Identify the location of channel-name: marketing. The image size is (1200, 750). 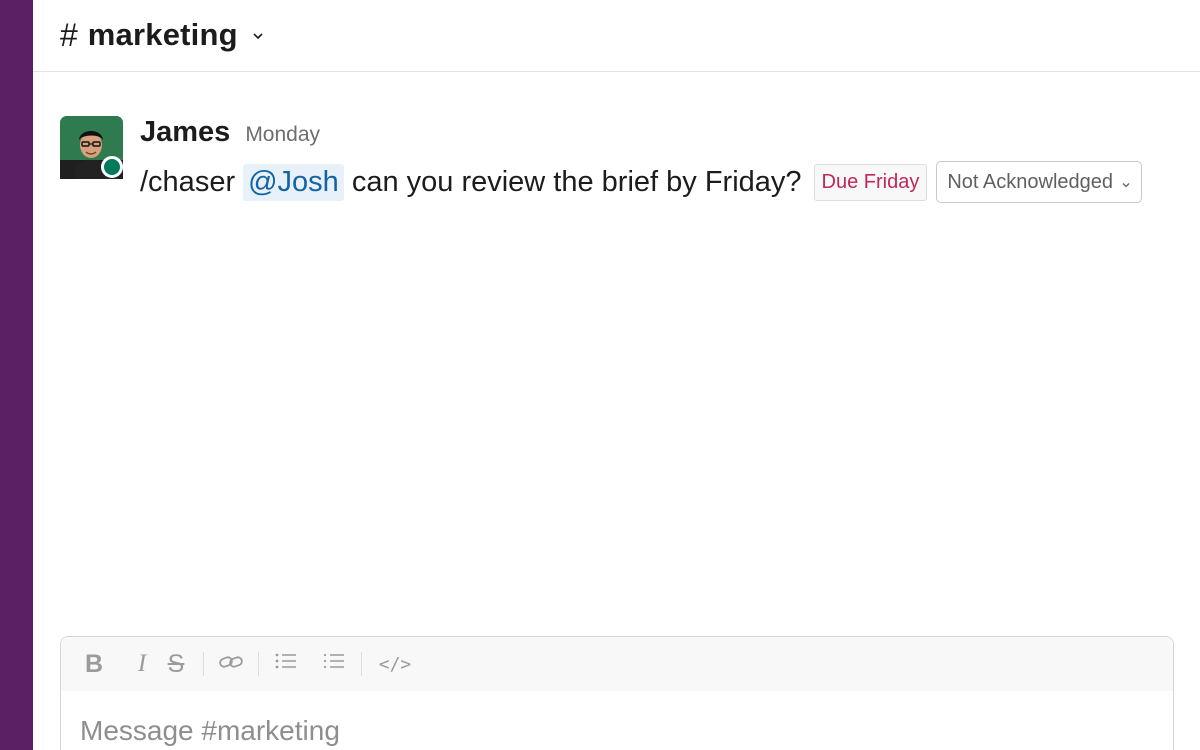
(162, 34).